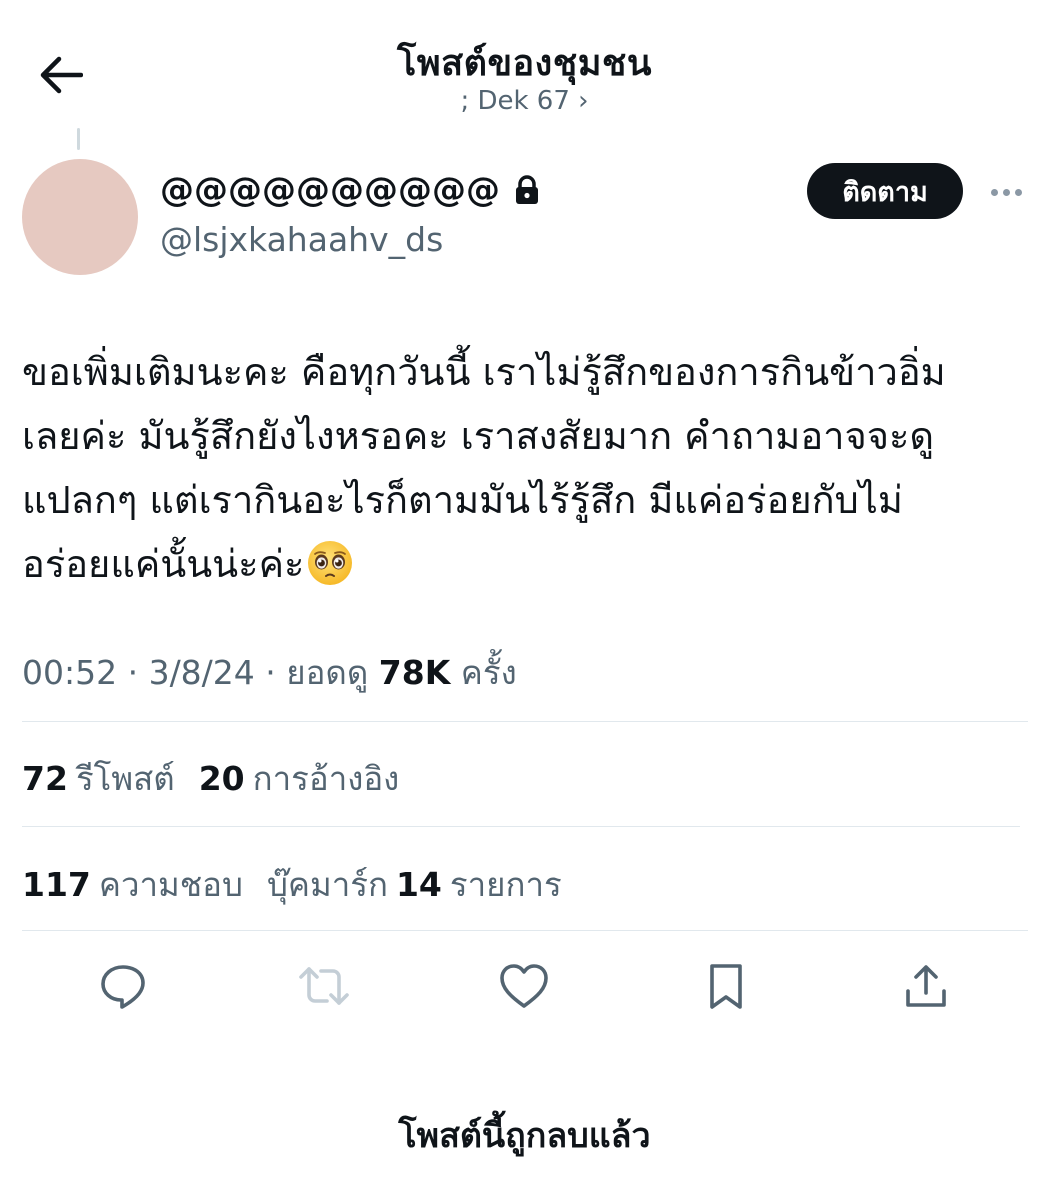 The image size is (1049, 1200). Describe the element at coordinates (885, 191) in the screenshot. I see `follow-button: ติดตาม` at that location.